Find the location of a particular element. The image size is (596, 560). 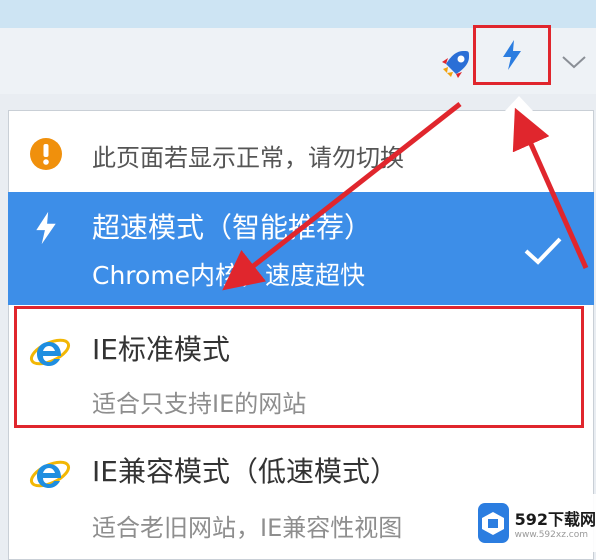

menu-caret is located at coordinates (519, 103).